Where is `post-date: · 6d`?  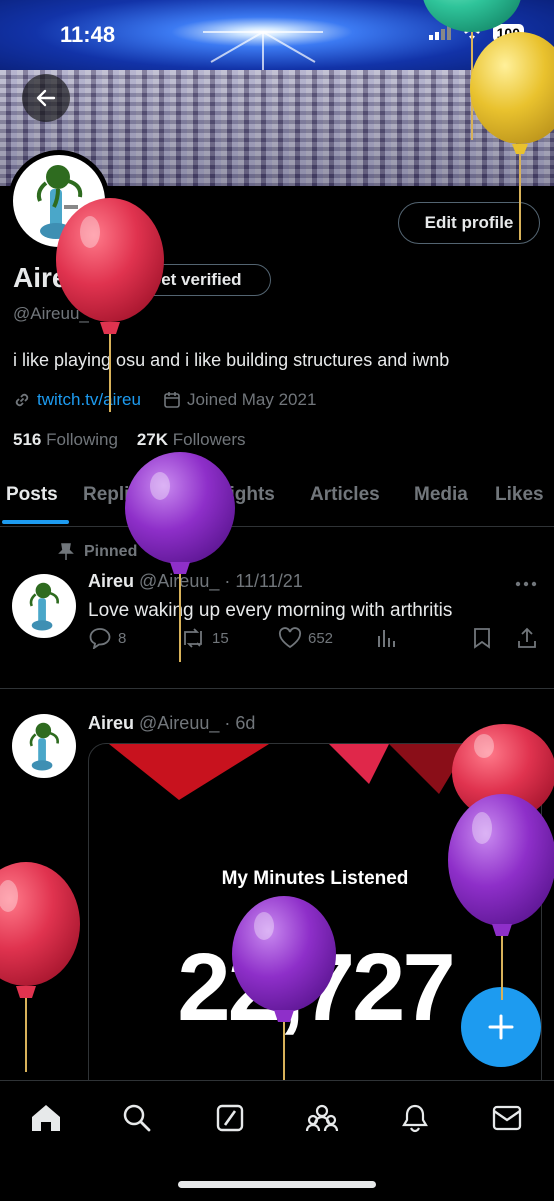 post-date: · 6d is located at coordinates (239, 723).